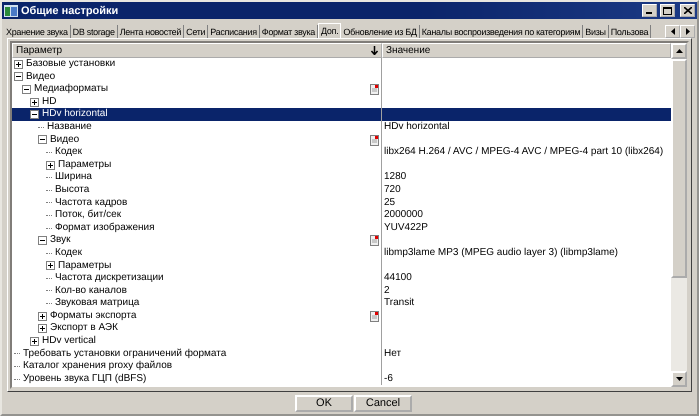  What do you see at coordinates (341, 291) in the screenshot?
I see `tree-row: Кол-во каналов 2` at bounding box center [341, 291].